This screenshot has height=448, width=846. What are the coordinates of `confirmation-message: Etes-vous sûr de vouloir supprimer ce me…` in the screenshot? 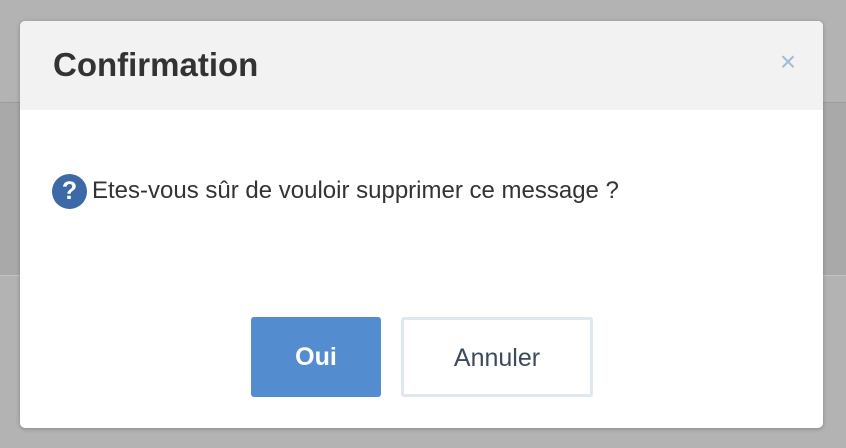 It's located at (355, 190).